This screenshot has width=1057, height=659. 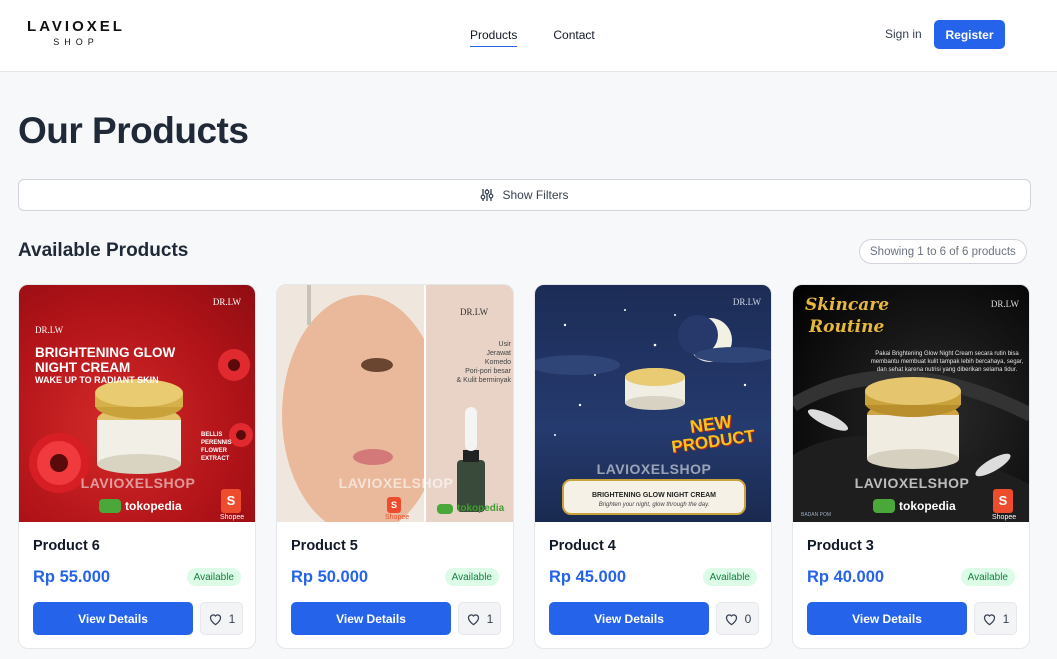 I want to click on tagline: WAKE UP TO RADIANT SKIN, so click(x=97, y=380).